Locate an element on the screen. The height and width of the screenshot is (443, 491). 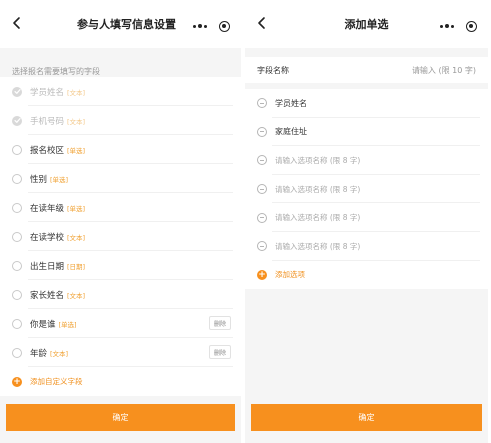
section-hint: 选择报名需要填写的字段 is located at coordinates (56, 71).